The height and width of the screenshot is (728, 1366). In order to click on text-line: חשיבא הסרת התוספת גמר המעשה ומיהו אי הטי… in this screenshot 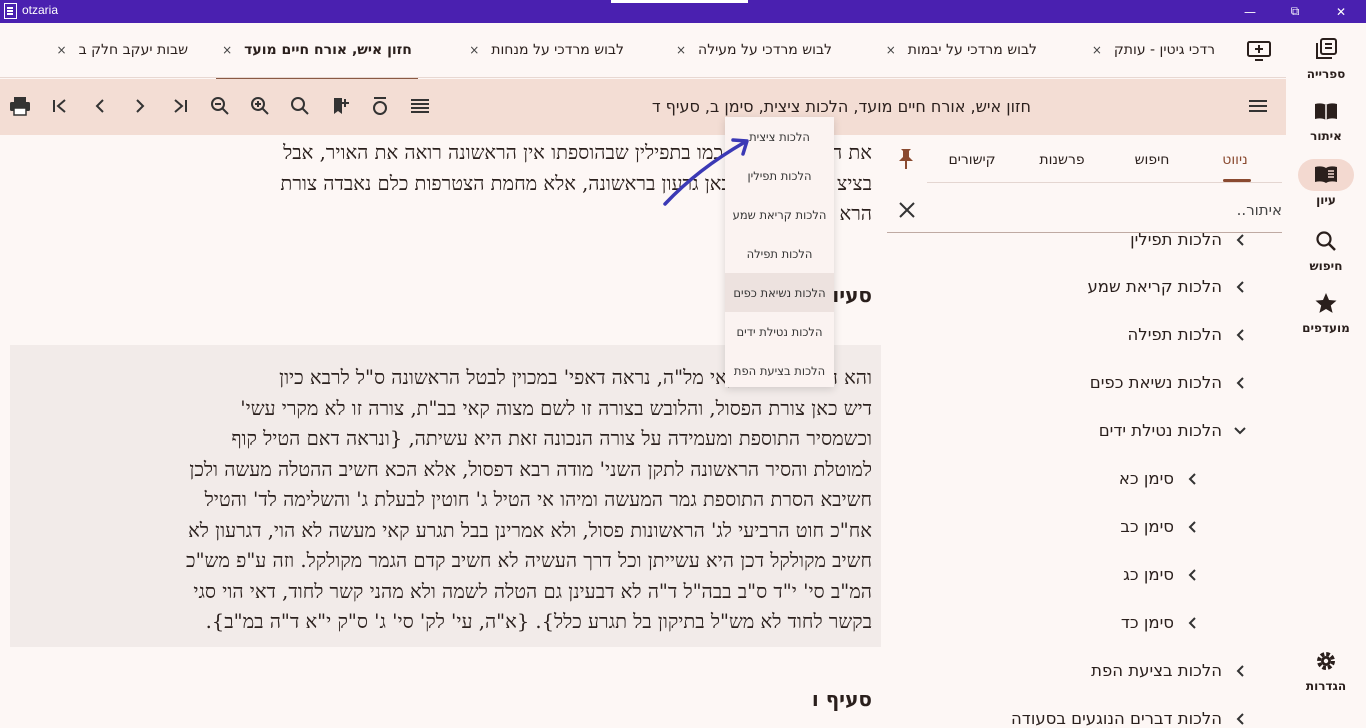, I will do `click(538, 499)`.